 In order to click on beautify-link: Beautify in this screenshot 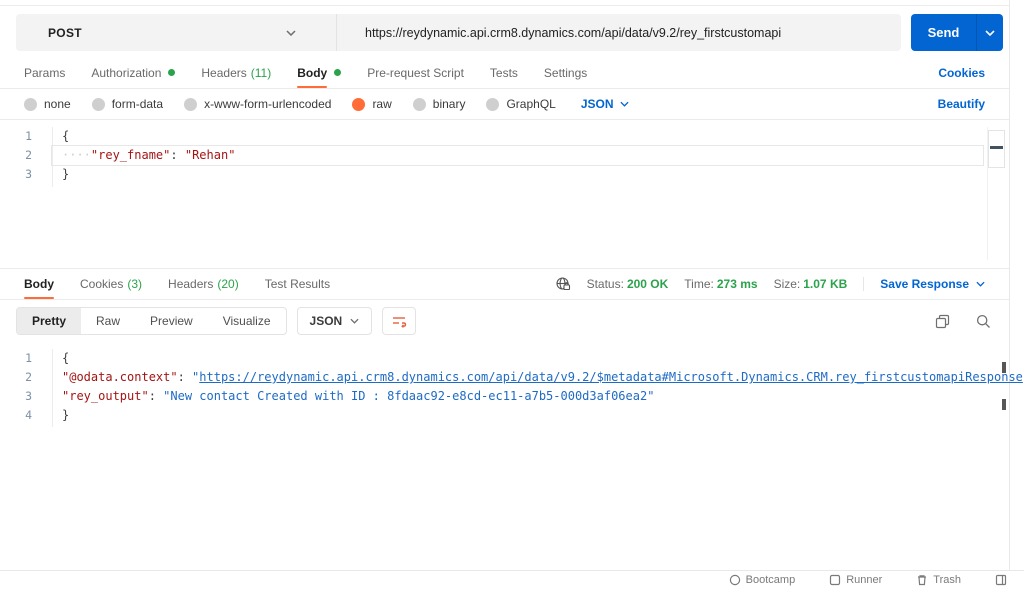, I will do `click(961, 104)`.